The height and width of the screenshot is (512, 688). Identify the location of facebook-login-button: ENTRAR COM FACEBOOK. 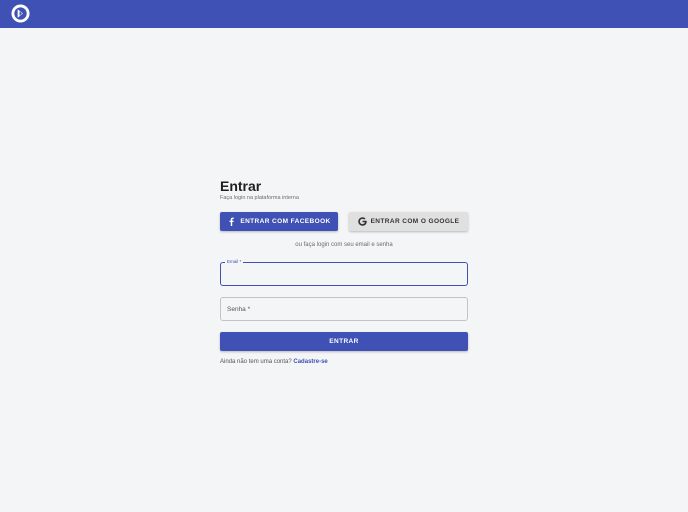
(279, 221).